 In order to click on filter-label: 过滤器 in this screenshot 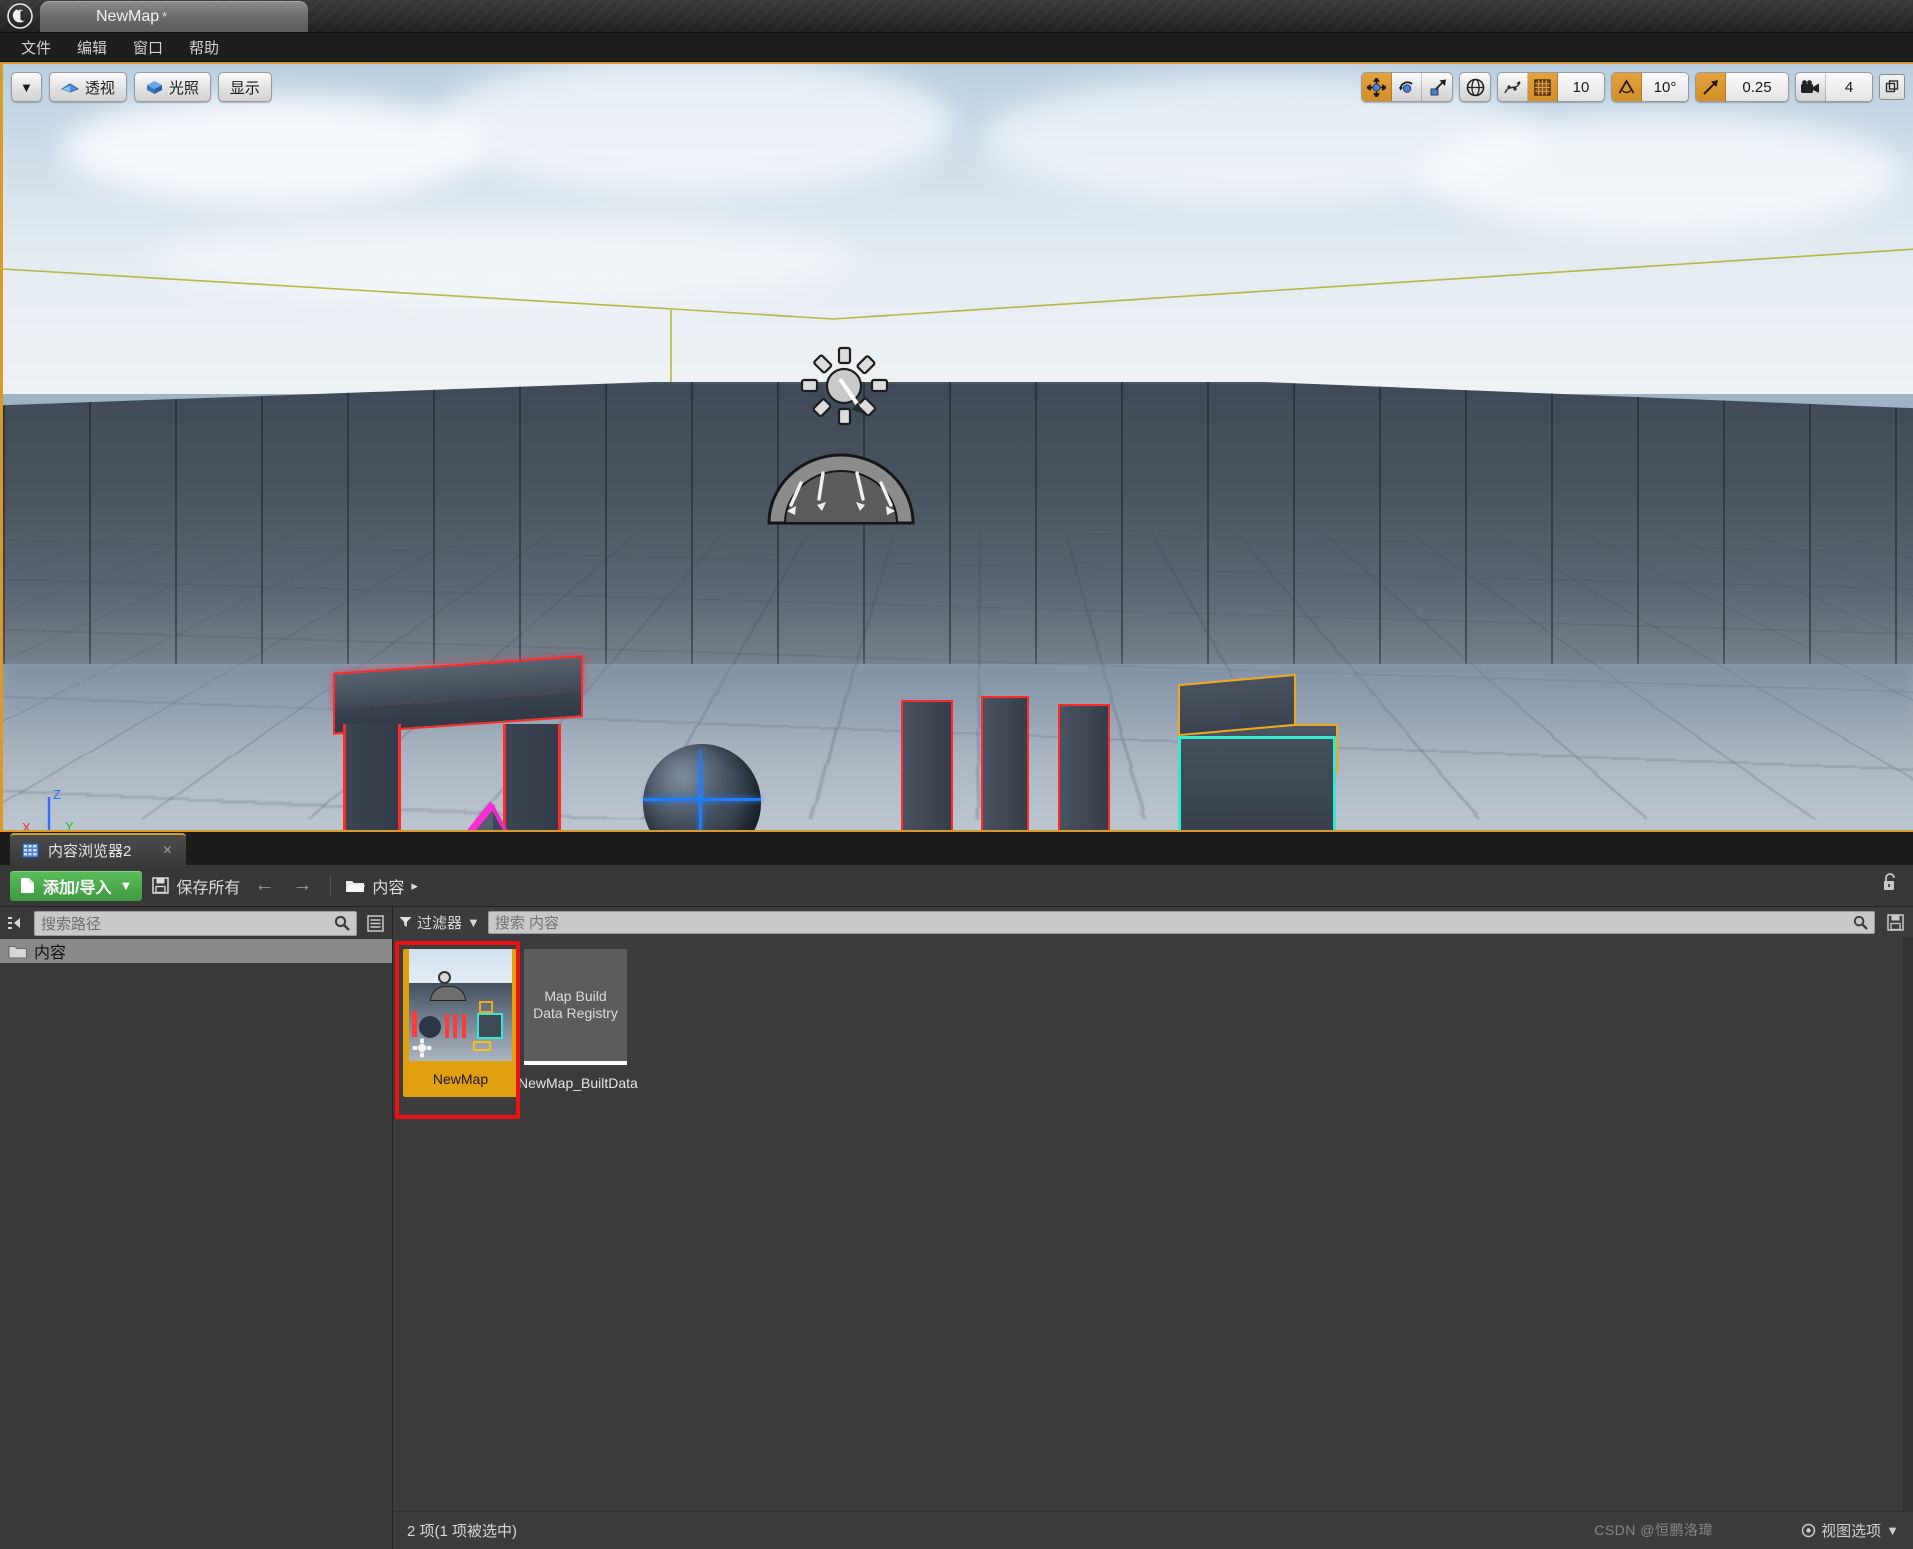, I will do `click(440, 923)`.